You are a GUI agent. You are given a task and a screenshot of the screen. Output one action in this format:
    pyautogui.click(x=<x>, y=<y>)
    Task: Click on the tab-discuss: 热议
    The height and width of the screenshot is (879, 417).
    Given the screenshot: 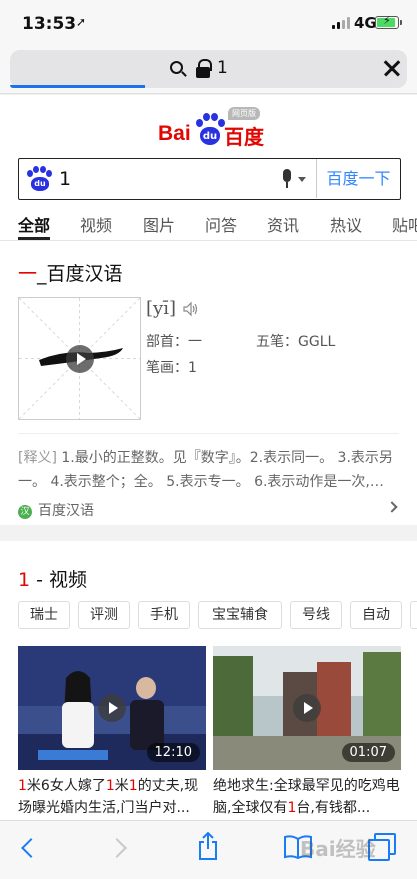 What is the action you would take?
    pyautogui.click(x=346, y=224)
    